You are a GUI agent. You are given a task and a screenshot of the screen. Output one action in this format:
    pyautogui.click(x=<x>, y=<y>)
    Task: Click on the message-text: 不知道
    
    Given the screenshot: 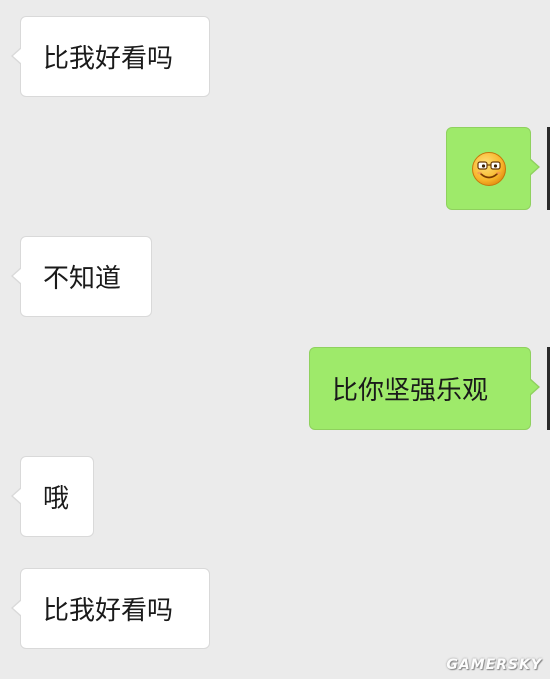 What is the action you would take?
    pyautogui.click(x=82, y=279)
    